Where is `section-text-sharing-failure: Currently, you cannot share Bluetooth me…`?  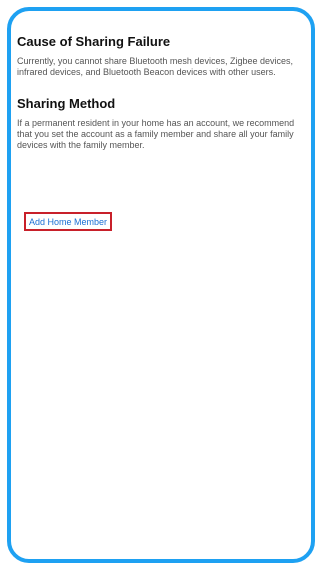
section-text-sharing-failure: Currently, you cannot share Bluetooth me… is located at coordinates (155, 66).